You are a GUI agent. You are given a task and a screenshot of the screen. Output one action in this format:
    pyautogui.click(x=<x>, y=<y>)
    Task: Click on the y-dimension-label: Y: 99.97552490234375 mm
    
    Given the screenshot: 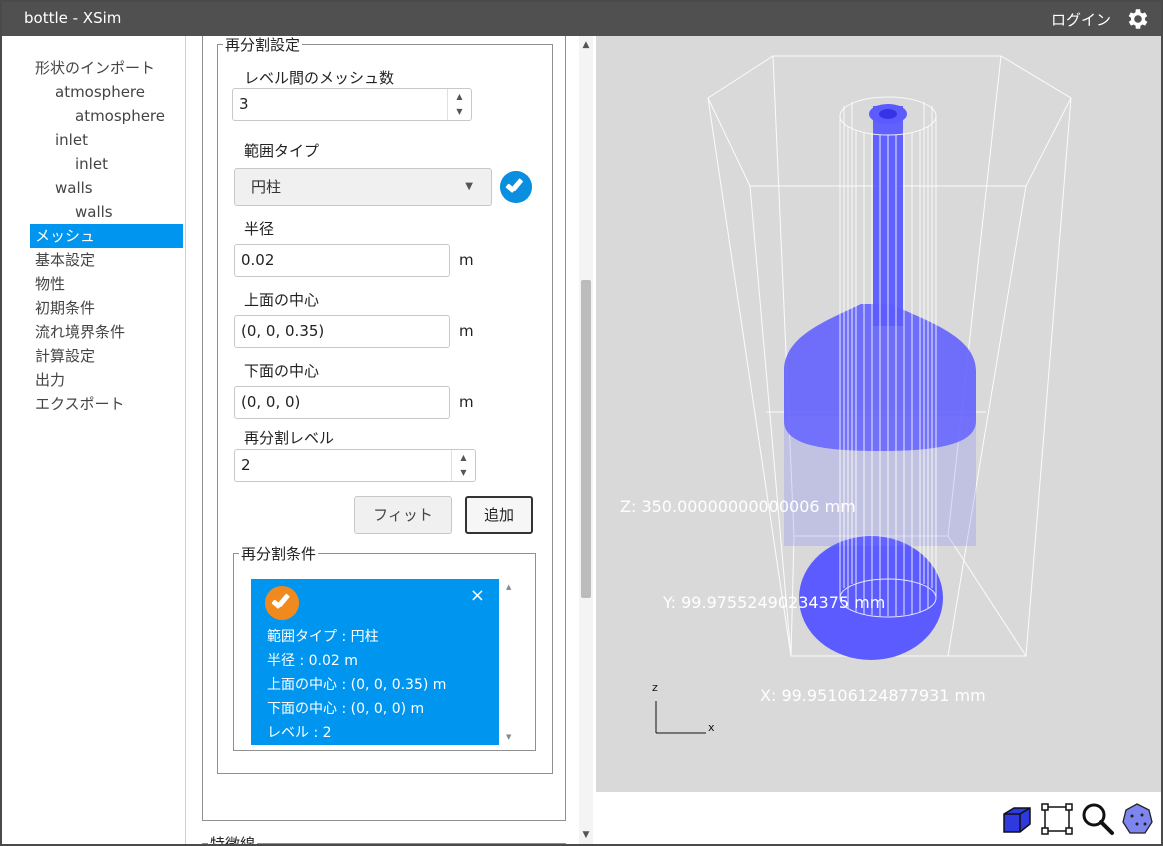 What is the action you would take?
    pyautogui.click(x=774, y=602)
    